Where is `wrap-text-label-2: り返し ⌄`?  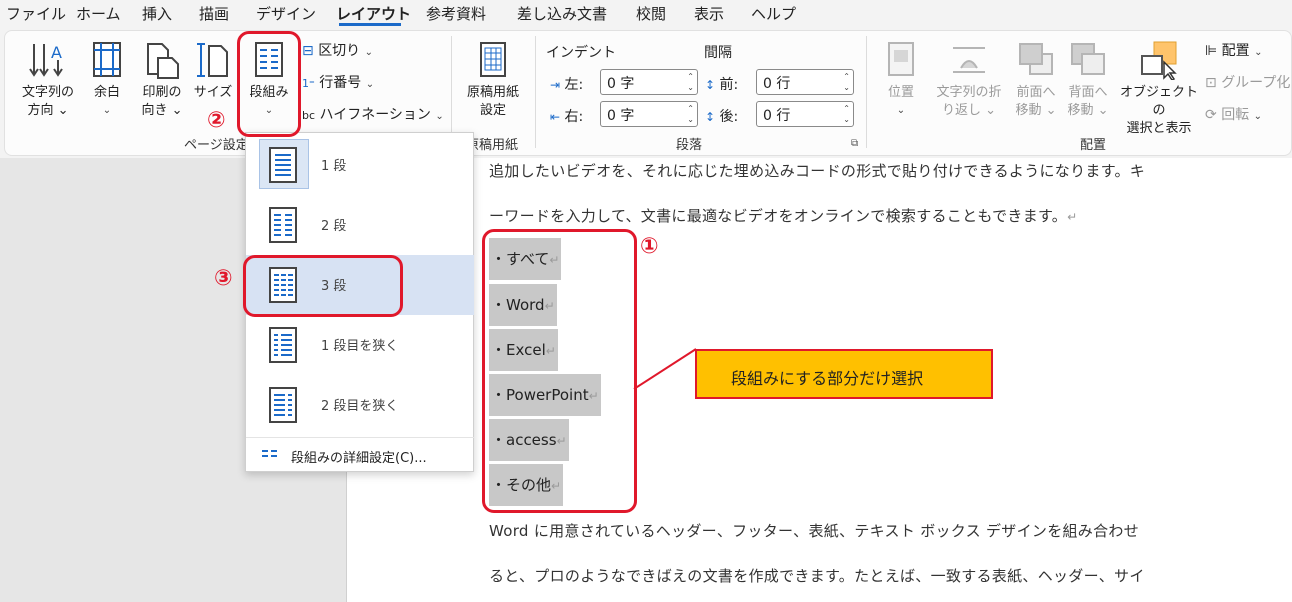
wrap-text-label-2: り返し ⌄ is located at coordinates (969, 110).